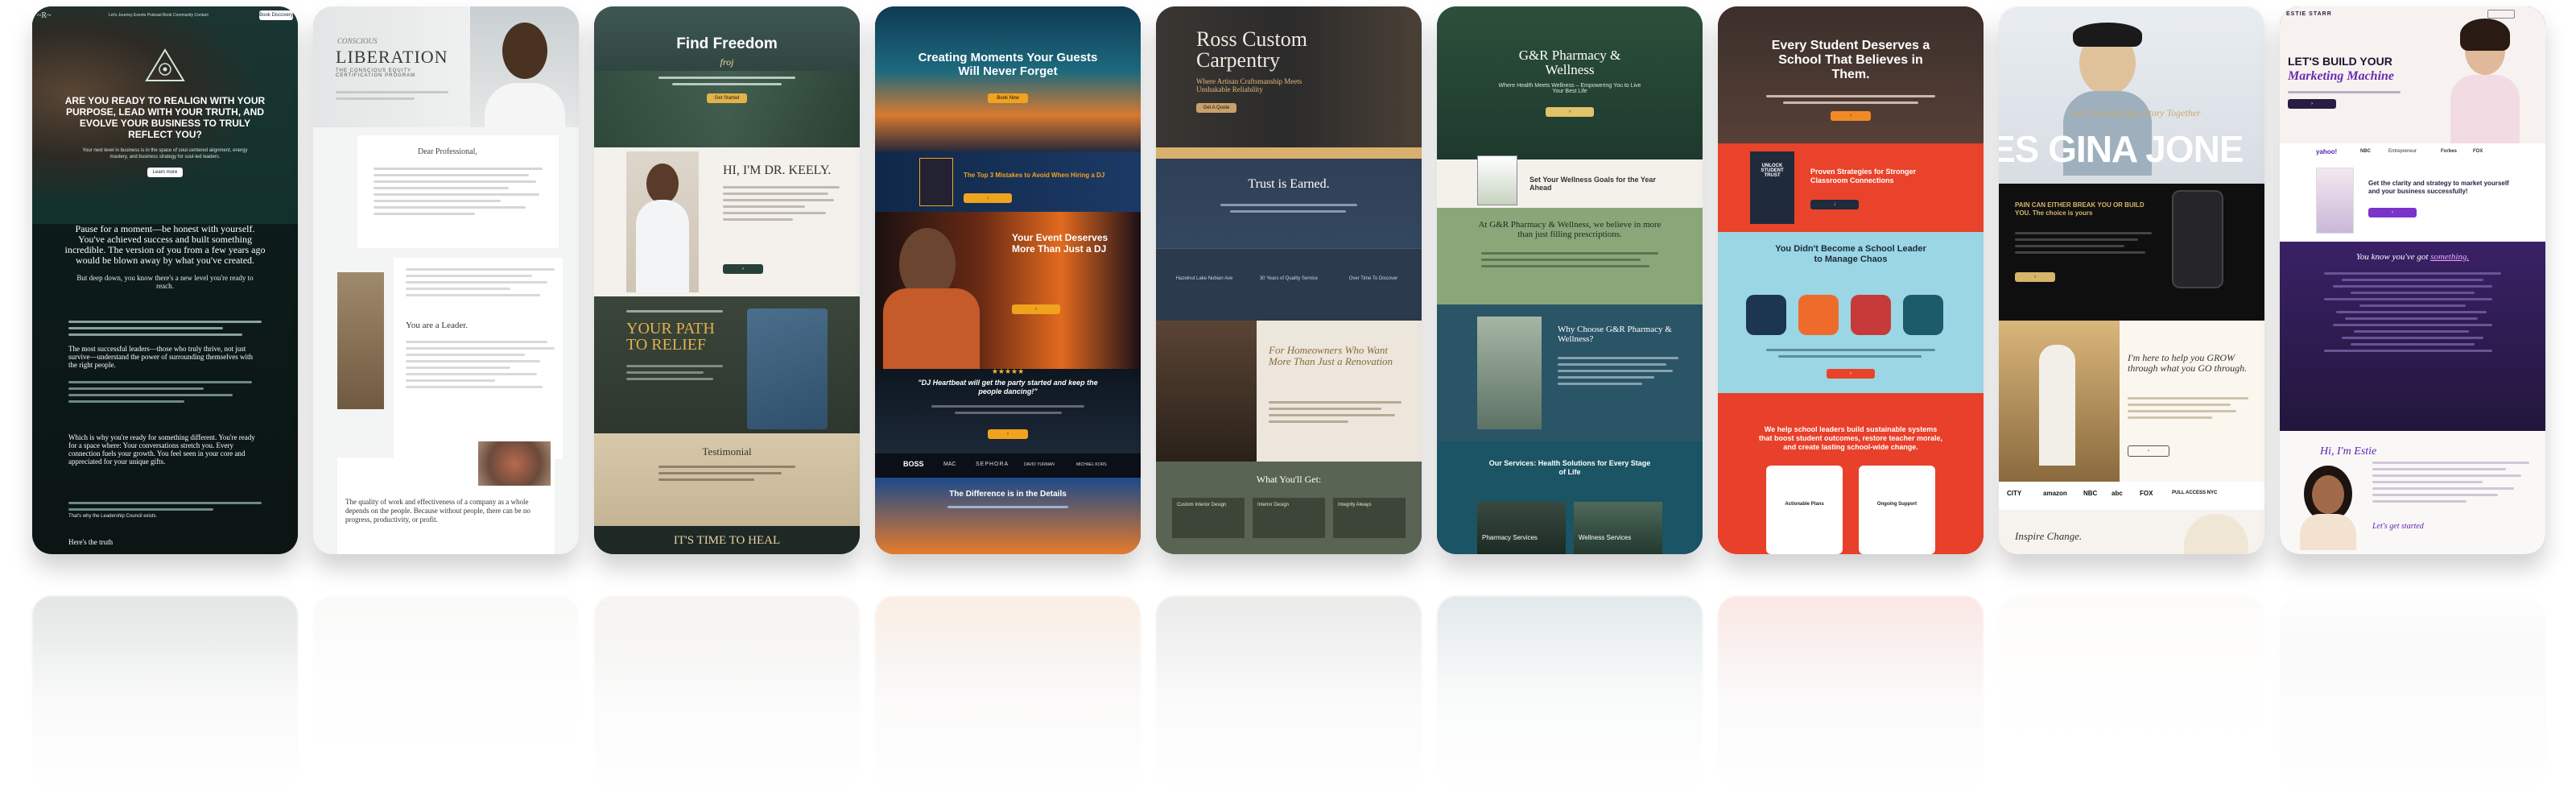 The height and width of the screenshot is (795, 2576). Describe the element at coordinates (1897, 510) in the screenshot. I see `tile-ongoing-support: Ongoing Support` at that location.